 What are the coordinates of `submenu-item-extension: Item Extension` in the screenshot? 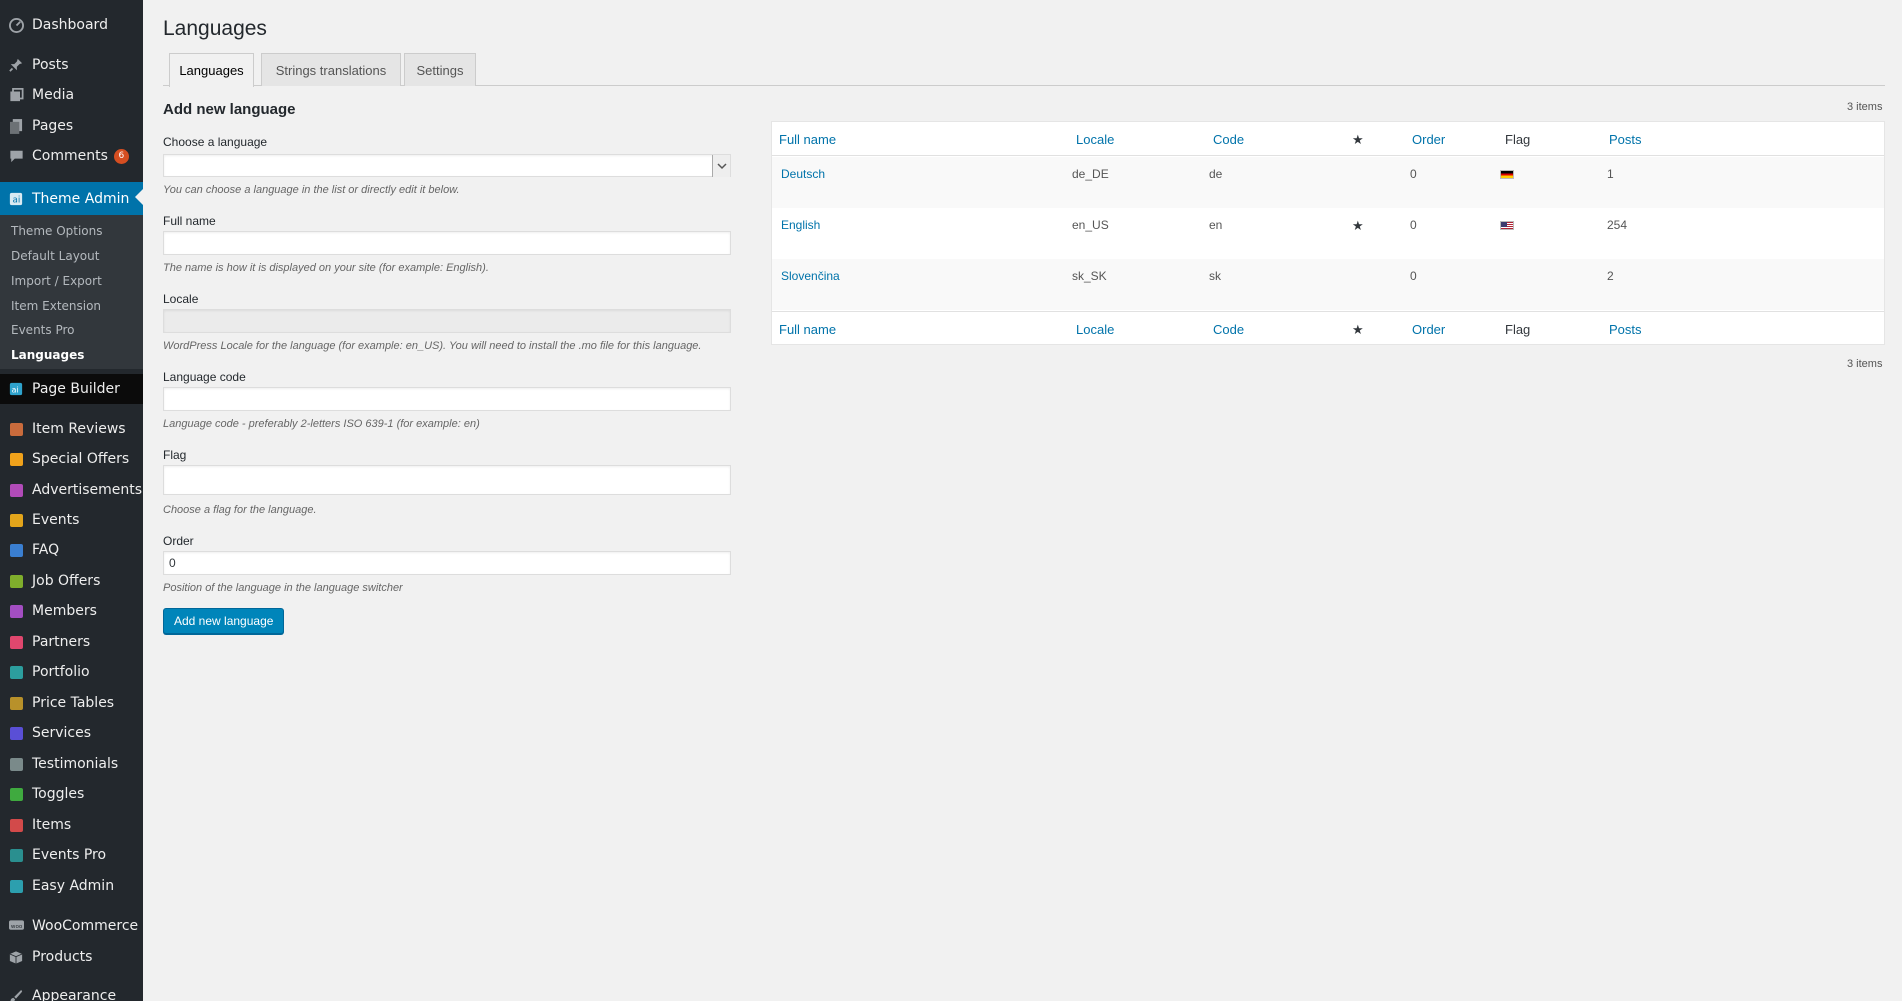 It's located at (56, 306).